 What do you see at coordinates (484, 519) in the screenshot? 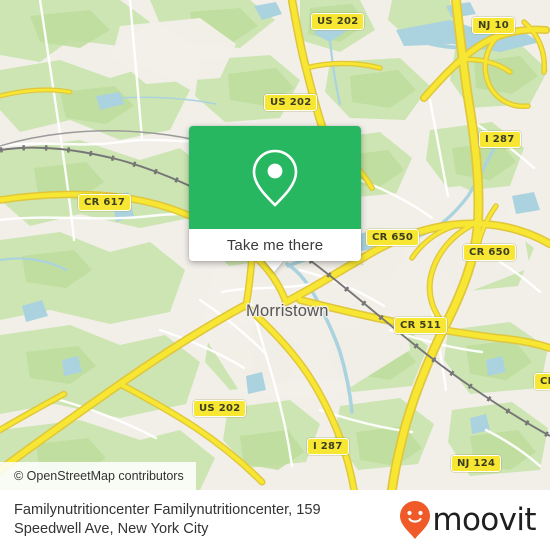
I see `moovit-wordmark: moovit` at bounding box center [484, 519].